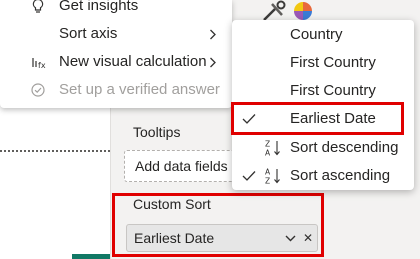 This screenshot has height=259, width=420. I want to click on verified-check-icon, so click(38, 90).